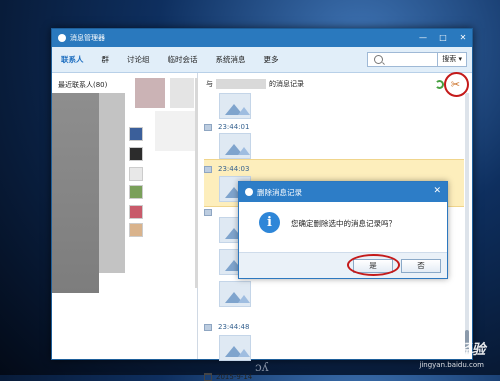 This screenshot has height=381, width=500. What do you see at coordinates (87, 38) in the screenshot?
I see `window-title: 消息管理器` at bounding box center [87, 38].